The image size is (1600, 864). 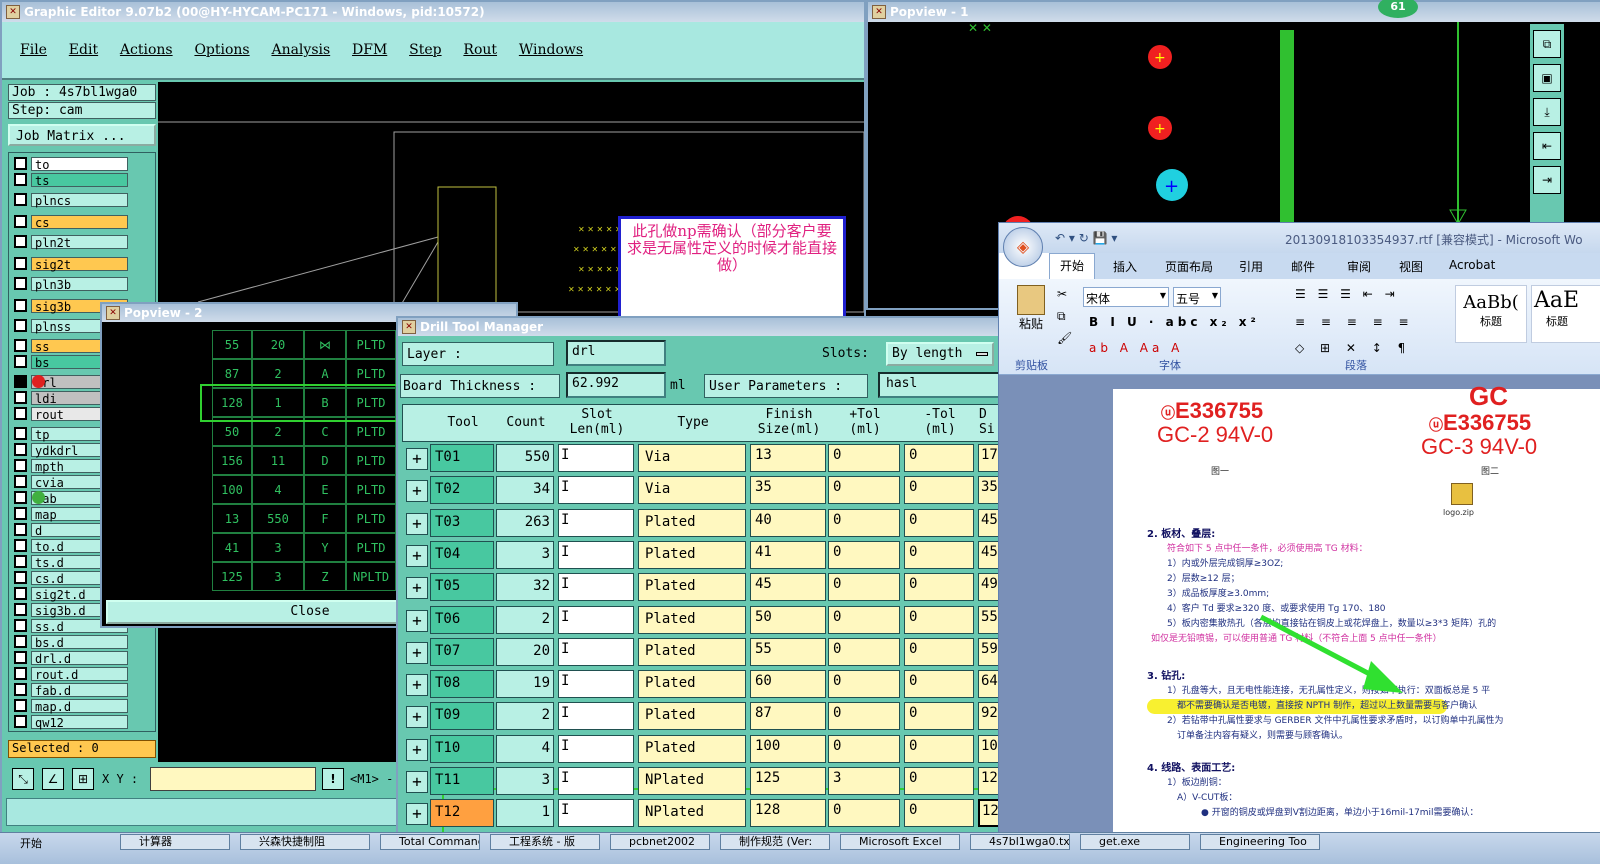 I want to click on finish-size-field: 128, so click(x=788, y=813).